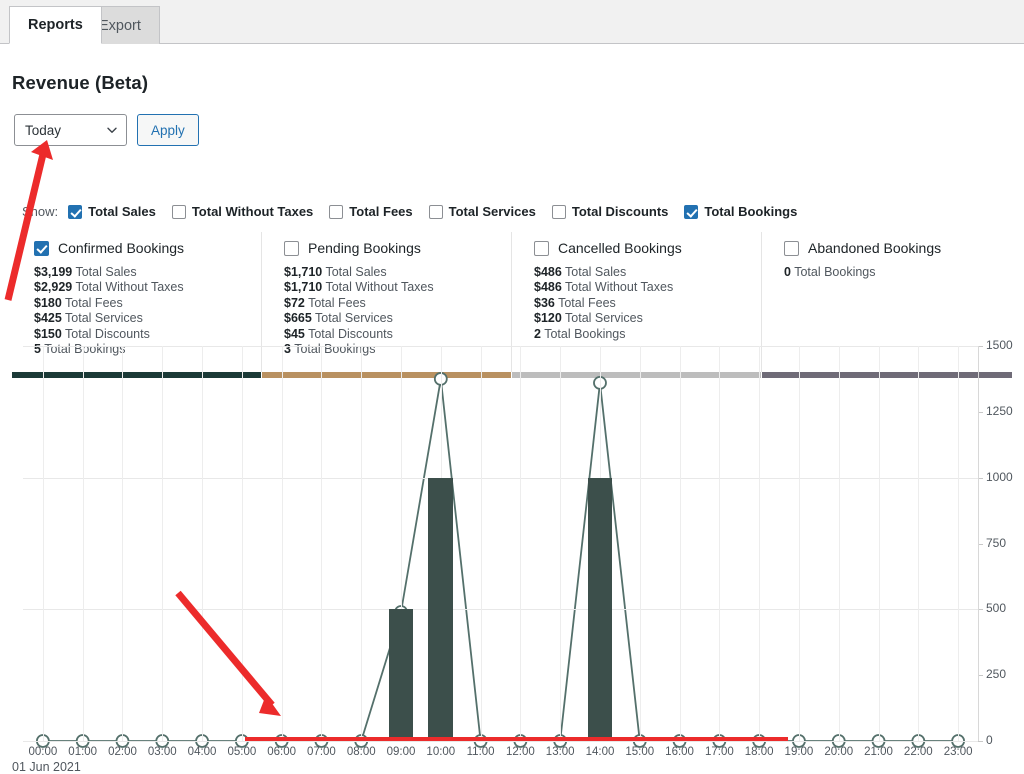 Image resolution: width=1024 pixels, height=774 pixels. I want to click on chevron-down-icon, so click(112, 130).